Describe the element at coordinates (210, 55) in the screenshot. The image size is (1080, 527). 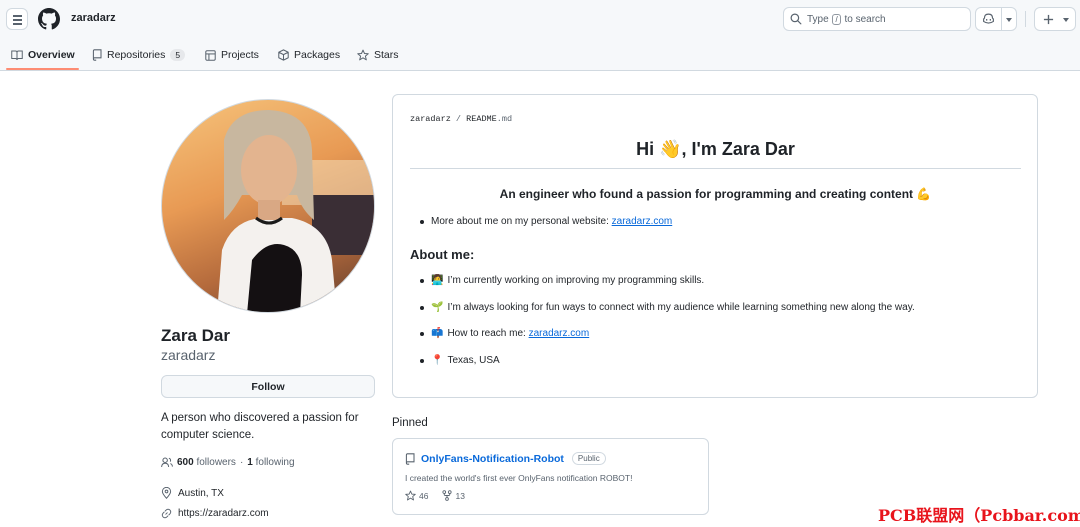
I see `table-icon` at that location.